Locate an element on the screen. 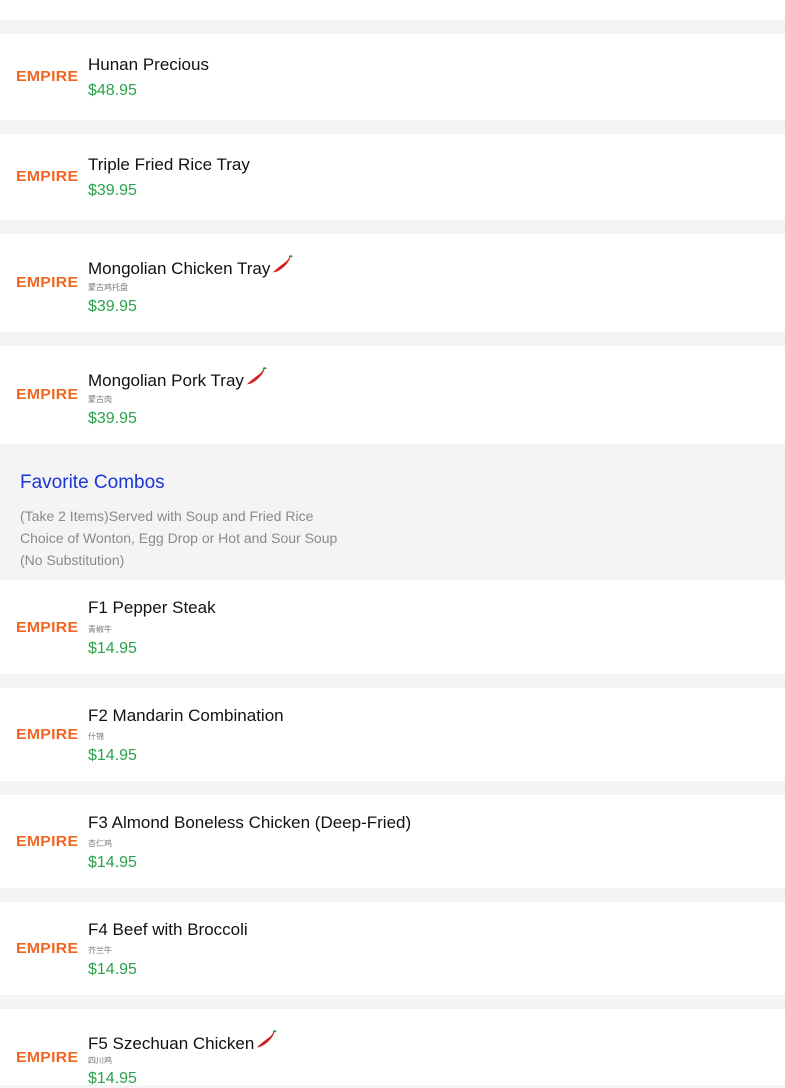 This screenshot has width=785, height=1088. item-name: Mongolian Chicken Tray is located at coordinates (191, 267).